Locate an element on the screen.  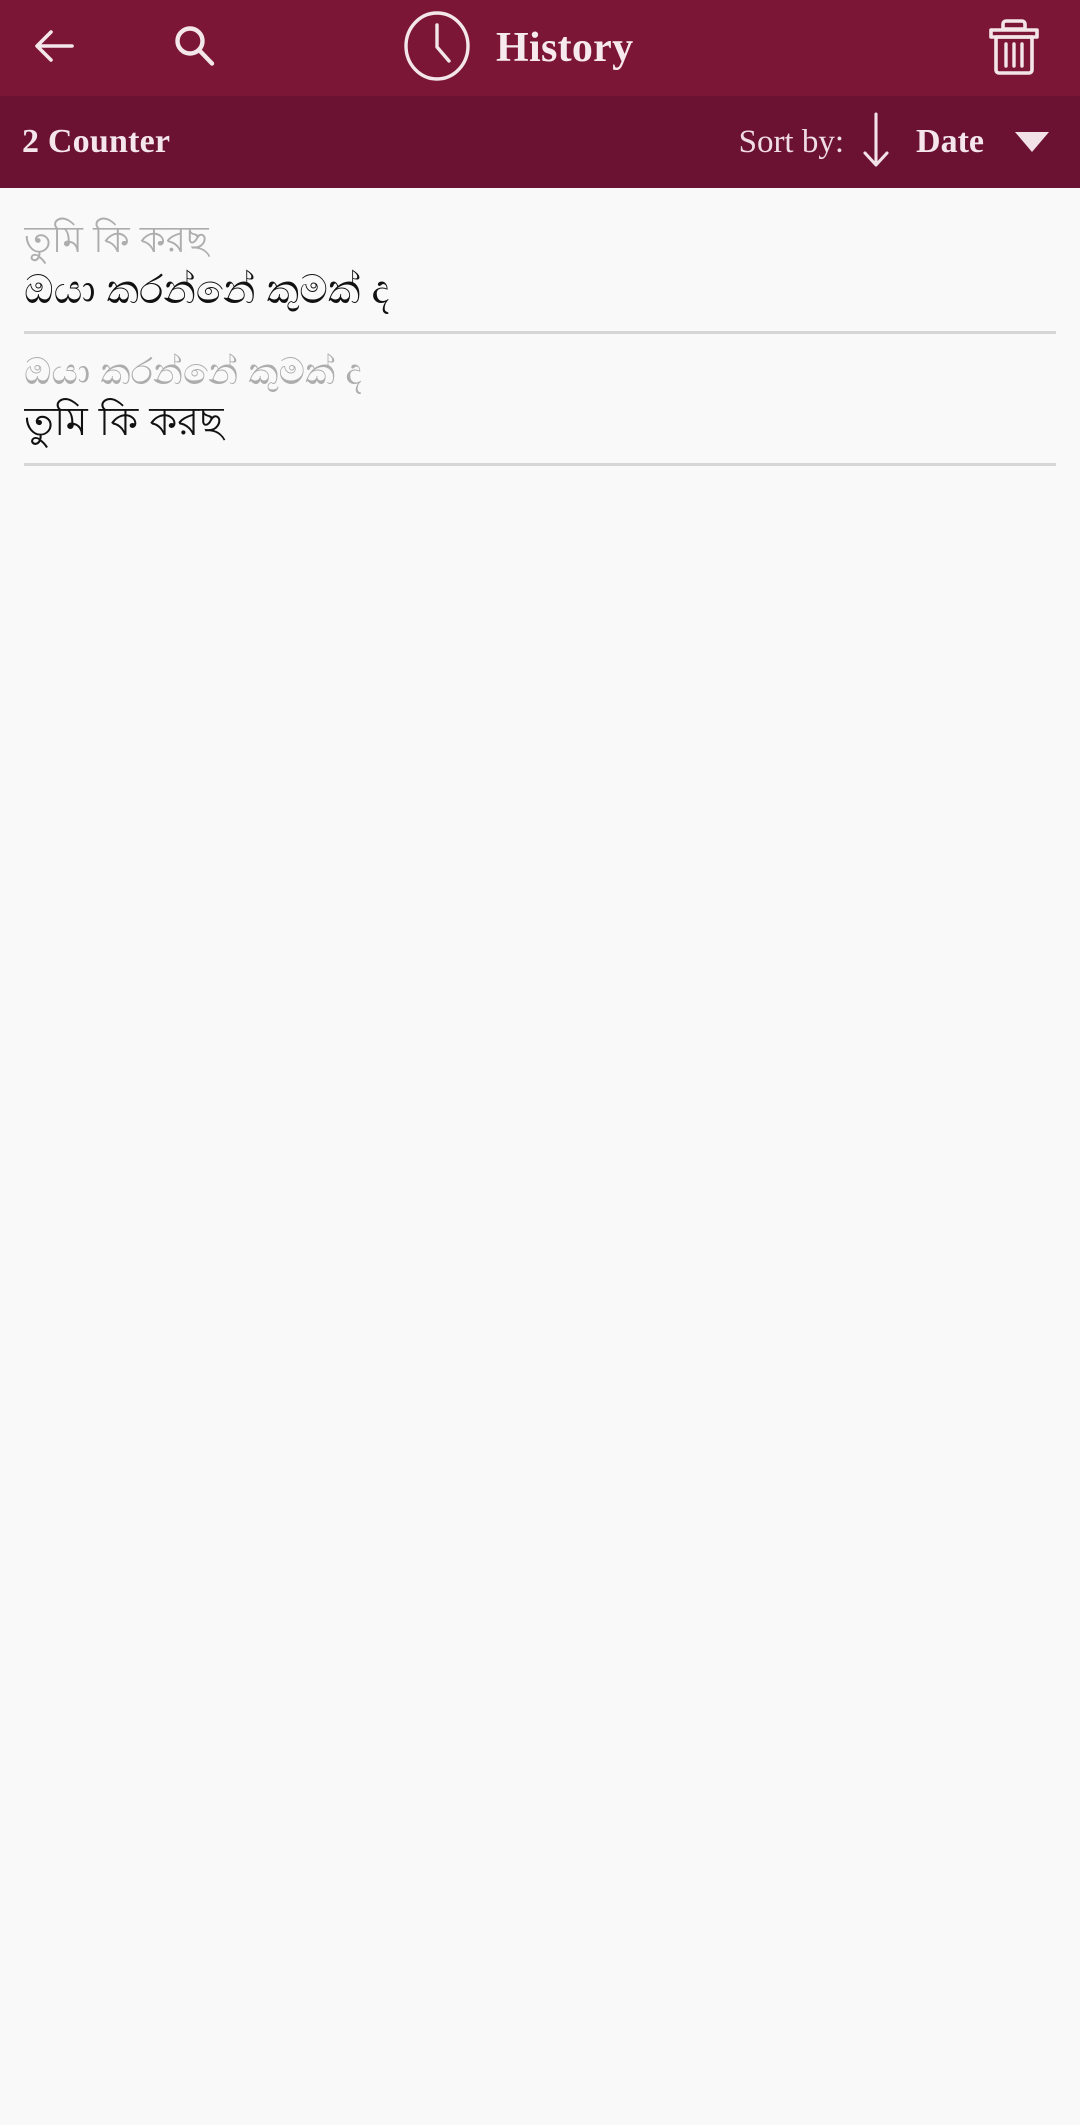
arrow-down-icon is located at coordinates (876, 142).